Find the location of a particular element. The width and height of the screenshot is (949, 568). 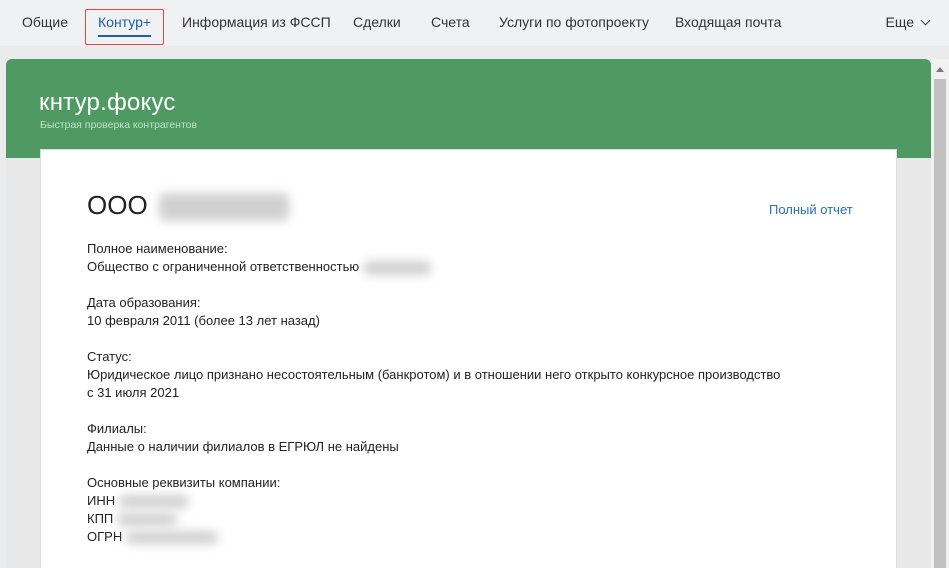

tab-fssp-info: Информация из ФССП is located at coordinates (256, 23).